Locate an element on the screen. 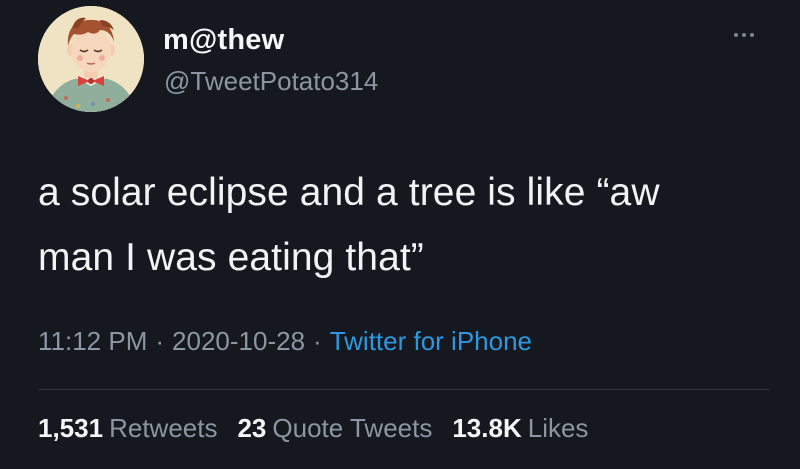  display-name: m@thew is located at coordinates (223, 40).